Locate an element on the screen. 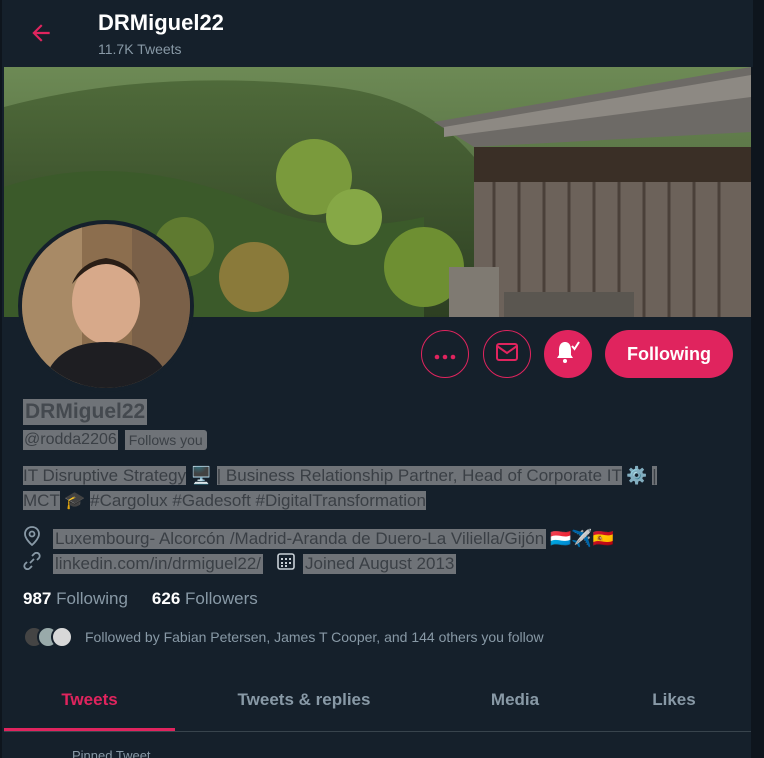 Image resolution: width=764 pixels, height=758 pixels. avatar is located at coordinates (62, 637).